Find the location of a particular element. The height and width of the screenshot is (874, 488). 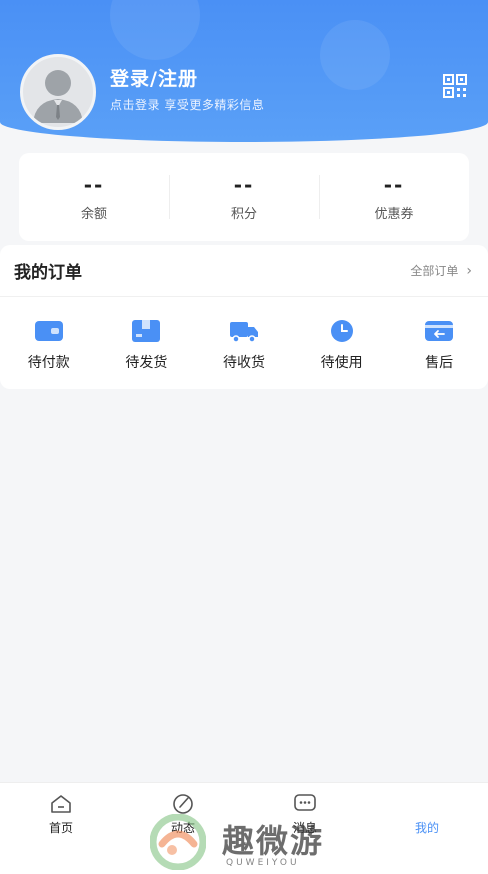

tab-label: 我的 is located at coordinates (426, 828).